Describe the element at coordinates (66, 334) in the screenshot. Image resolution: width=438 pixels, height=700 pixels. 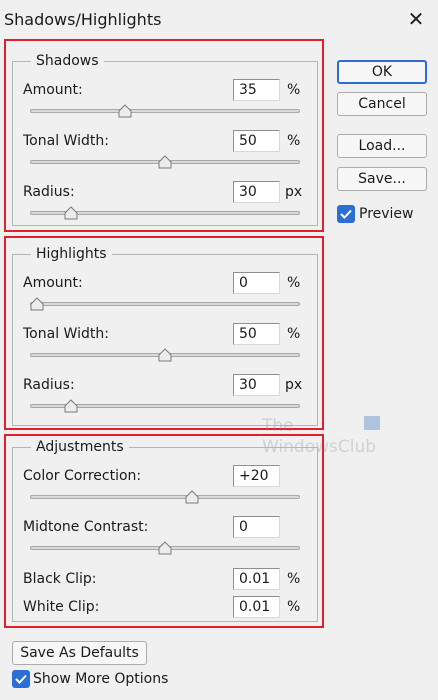
I see `highlights-tonal-width-label: Tonal Width:` at that location.